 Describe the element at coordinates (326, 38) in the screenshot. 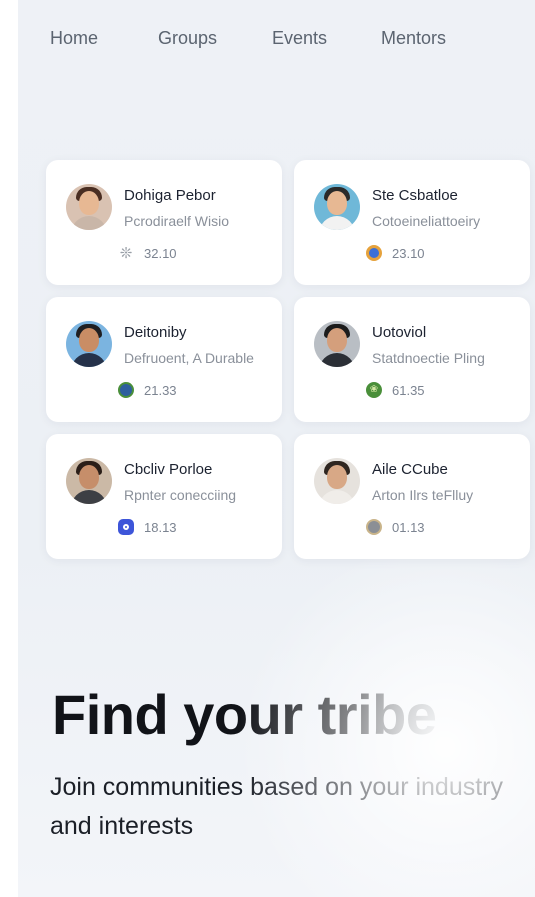

I see `nav-events: Events` at that location.